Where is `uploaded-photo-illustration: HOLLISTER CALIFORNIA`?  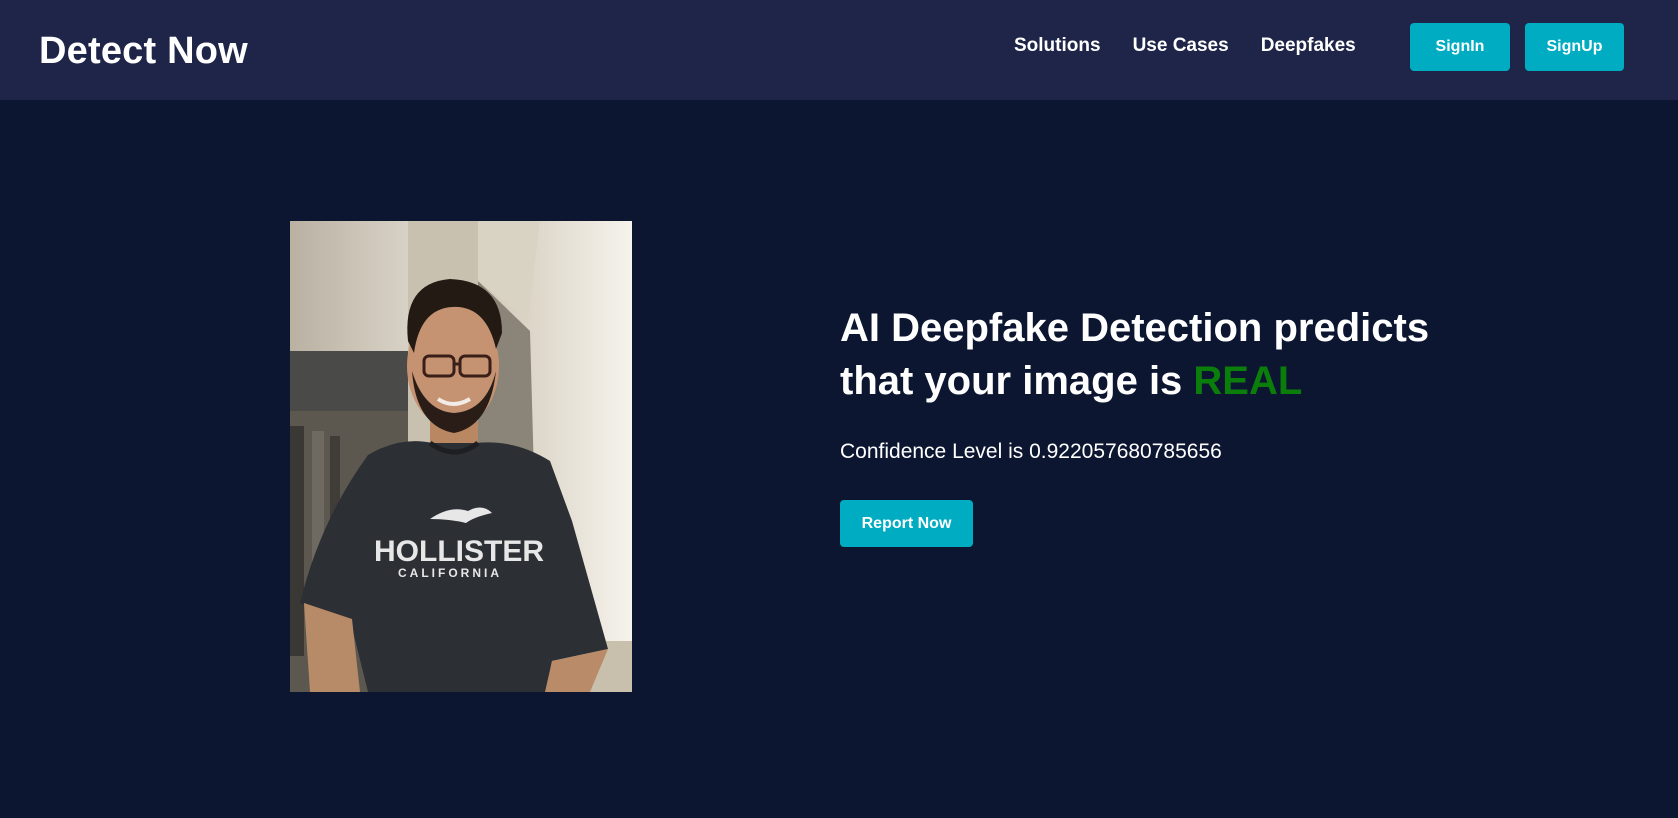 uploaded-photo-illustration: HOLLISTER CALIFORNIA is located at coordinates (461, 456).